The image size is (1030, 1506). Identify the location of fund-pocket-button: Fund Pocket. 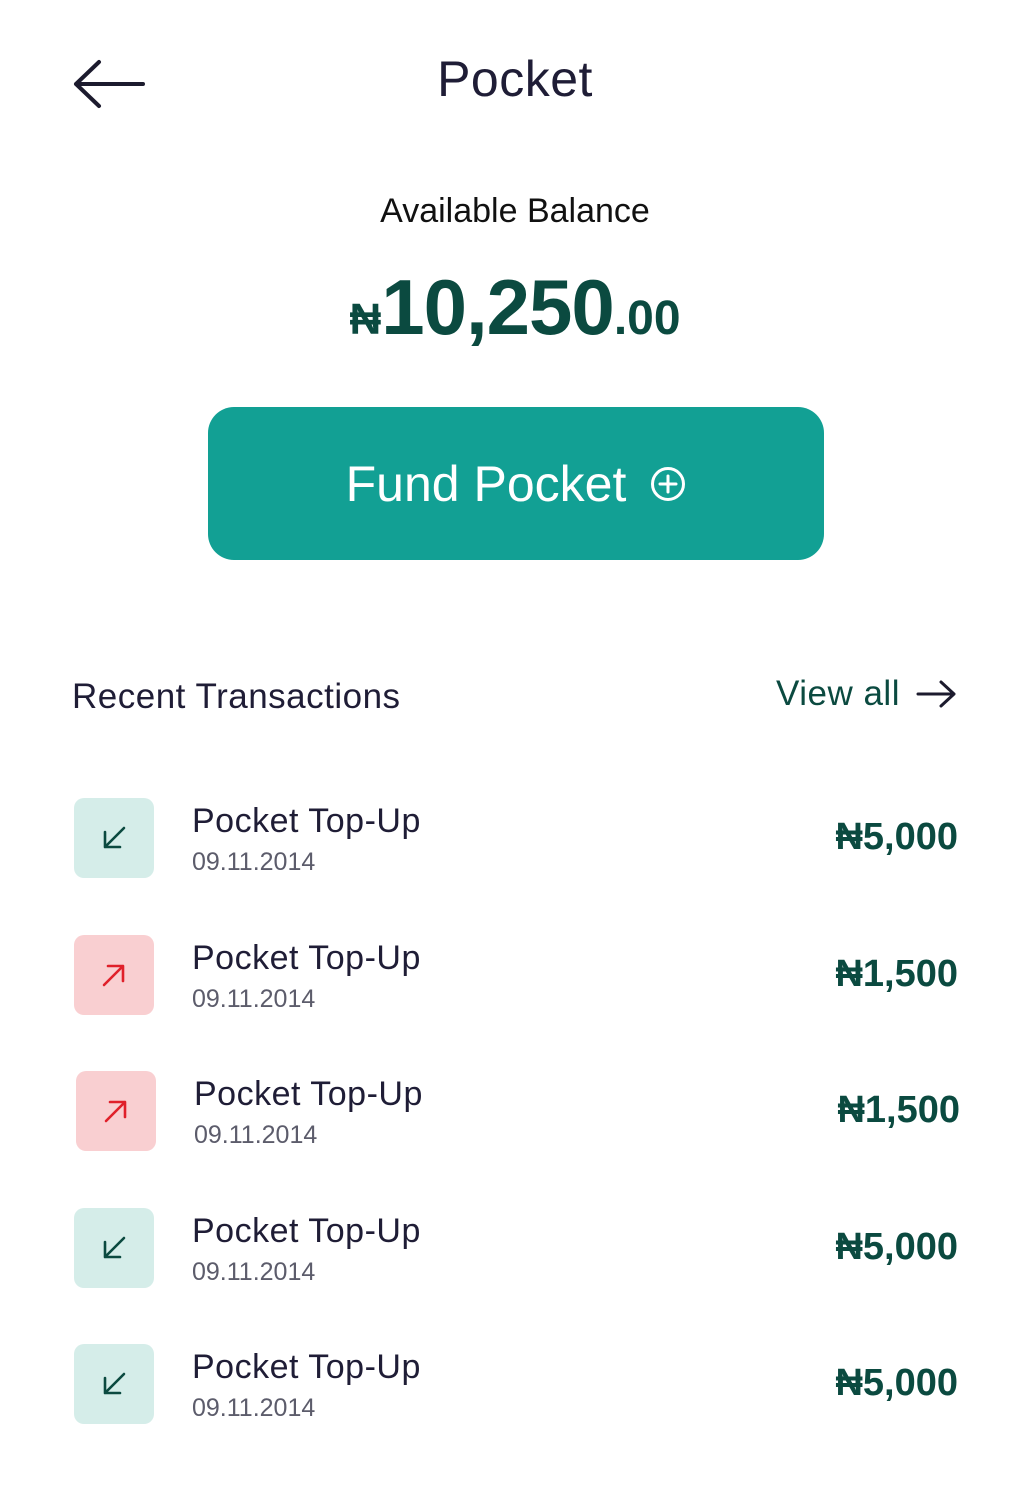
(516, 483).